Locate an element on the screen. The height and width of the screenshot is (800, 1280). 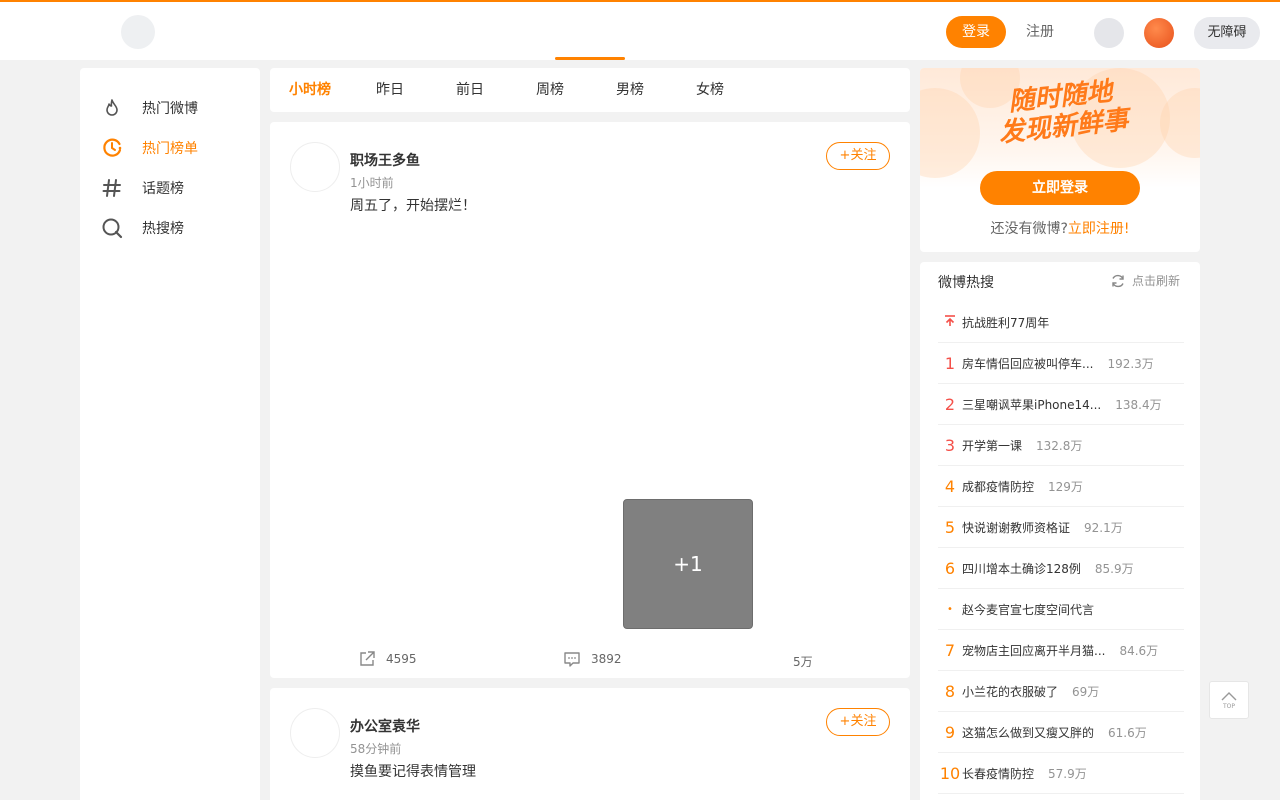
hot-count: 138.4万 is located at coordinates (1138, 404).